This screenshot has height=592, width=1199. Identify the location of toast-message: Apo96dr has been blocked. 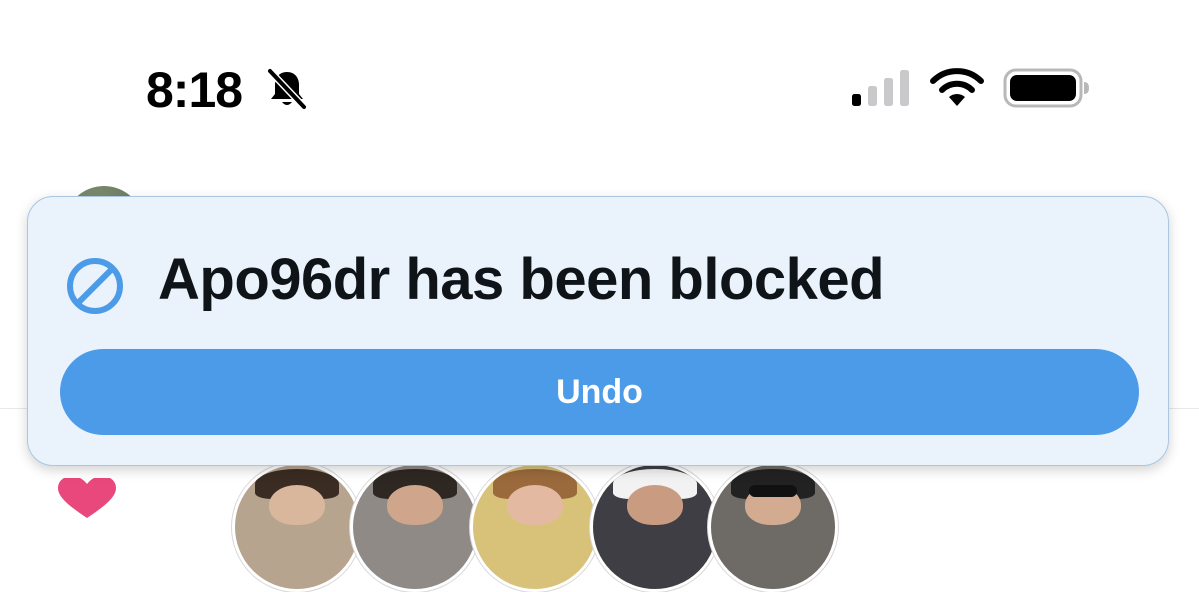
(521, 279).